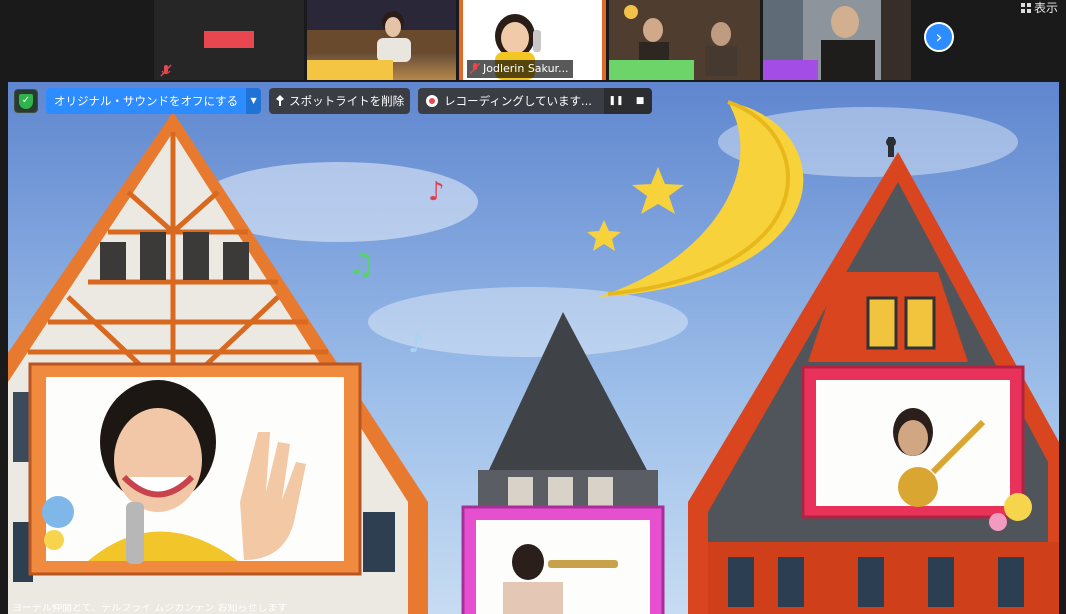 The width and height of the screenshot is (1066, 614). What do you see at coordinates (916, 448) in the screenshot?
I see `performer-frame-right` at bounding box center [916, 448].